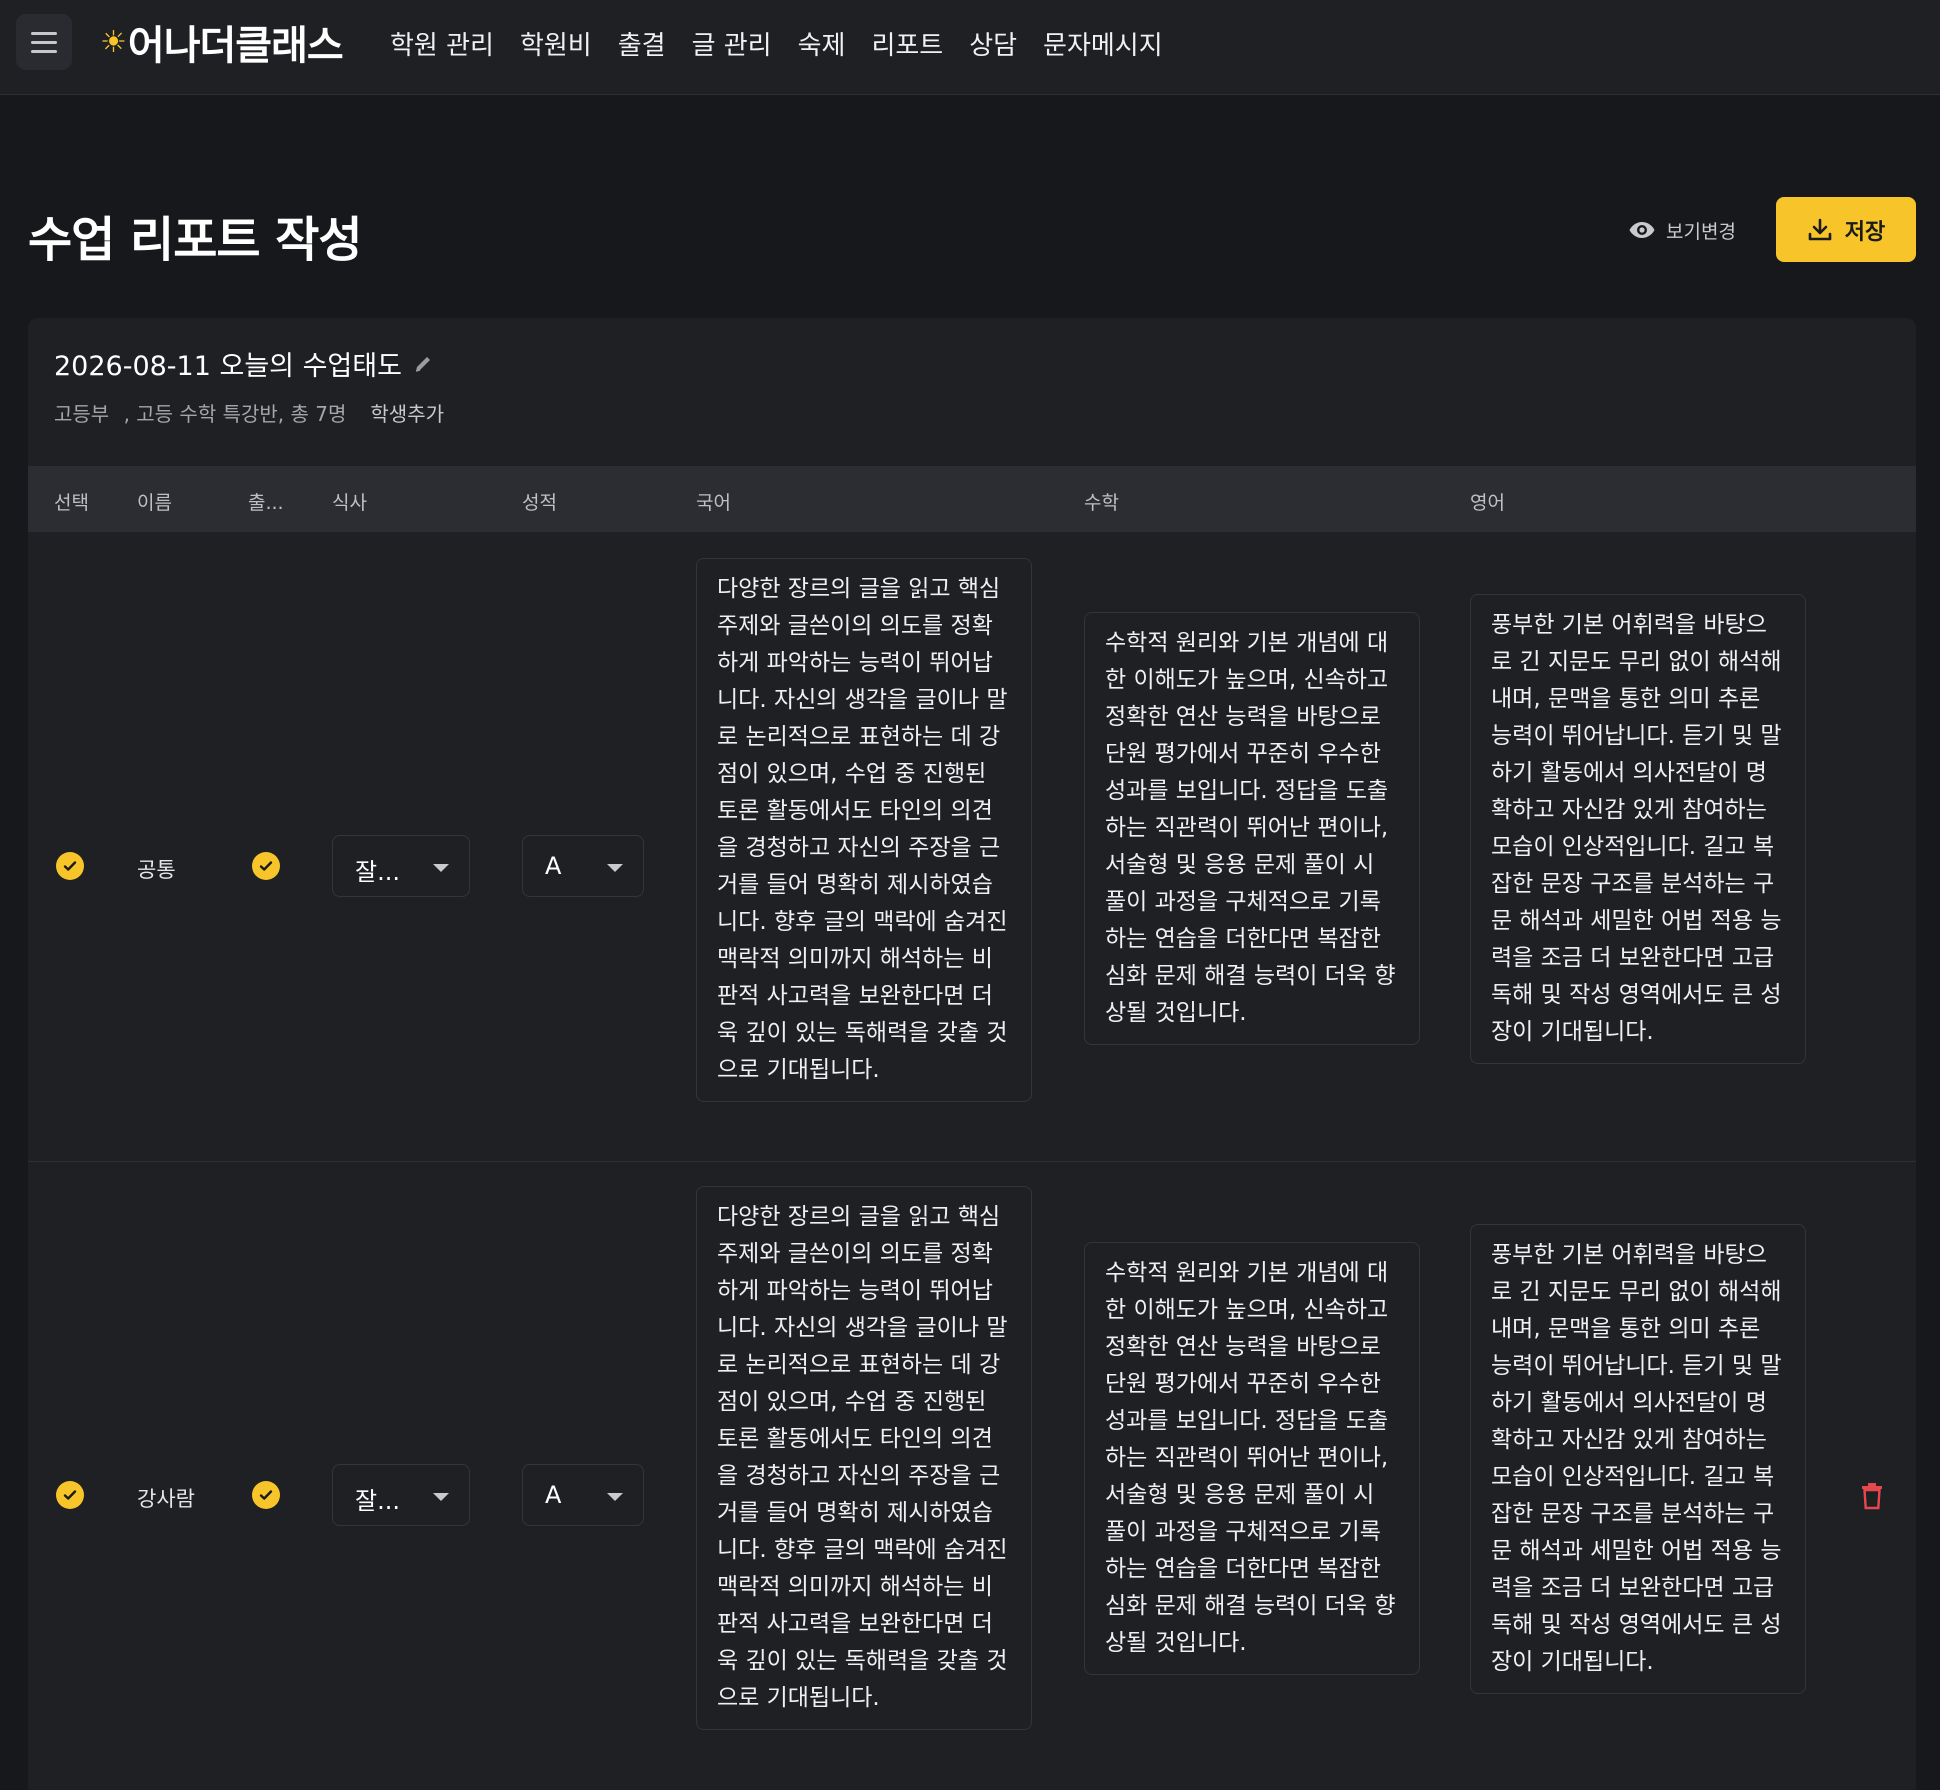  What do you see at coordinates (1642, 230) in the screenshot?
I see `eye-icon` at bounding box center [1642, 230].